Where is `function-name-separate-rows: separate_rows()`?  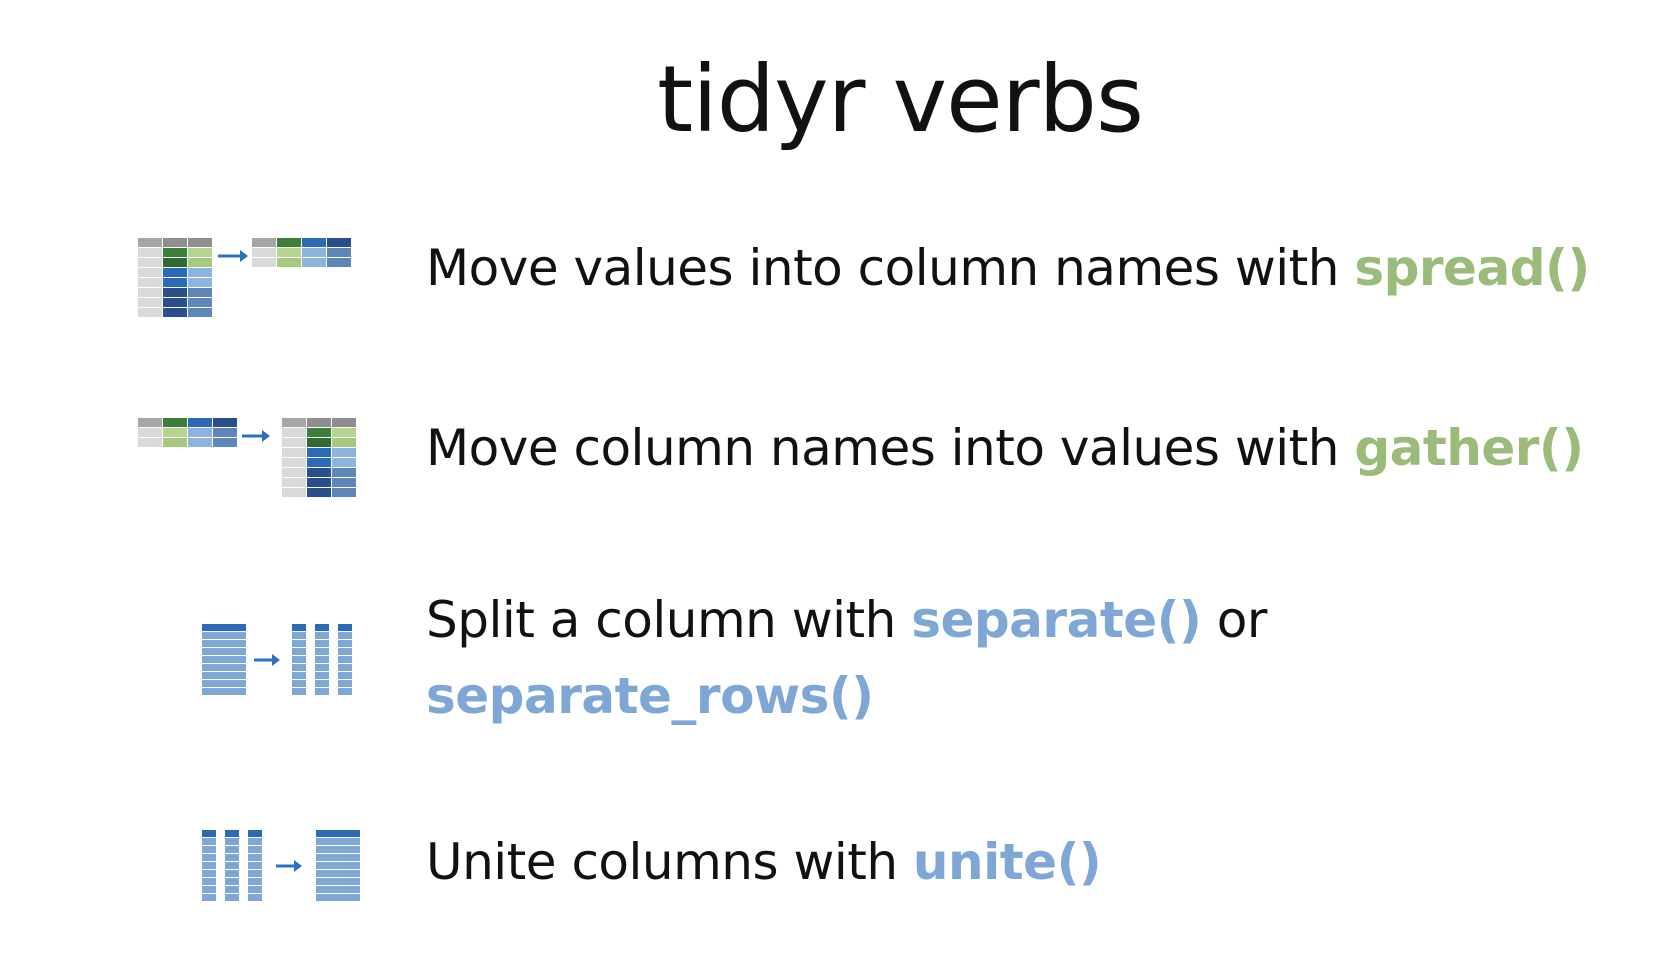 function-name-separate-rows: separate_rows() is located at coordinates (650, 696).